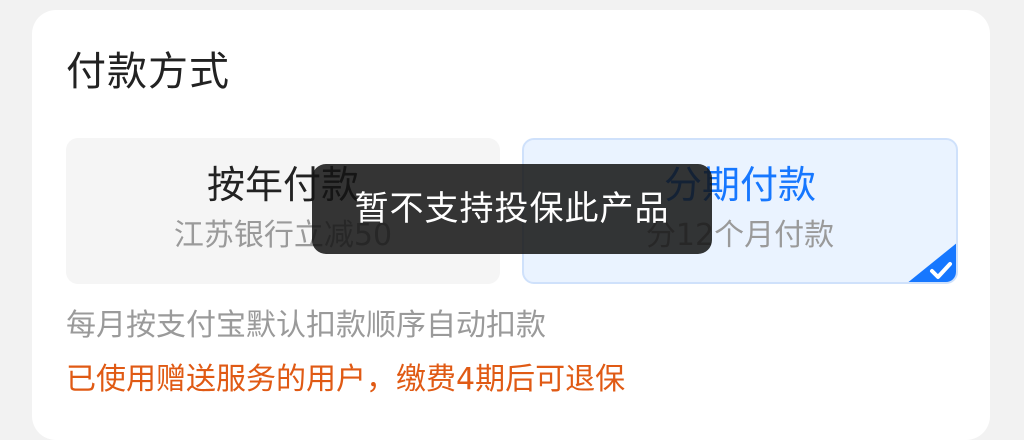 The image size is (1024, 440). Describe the element at coordinates (932, 262) in the screenshot. I see `selected-check-icon` at that location.